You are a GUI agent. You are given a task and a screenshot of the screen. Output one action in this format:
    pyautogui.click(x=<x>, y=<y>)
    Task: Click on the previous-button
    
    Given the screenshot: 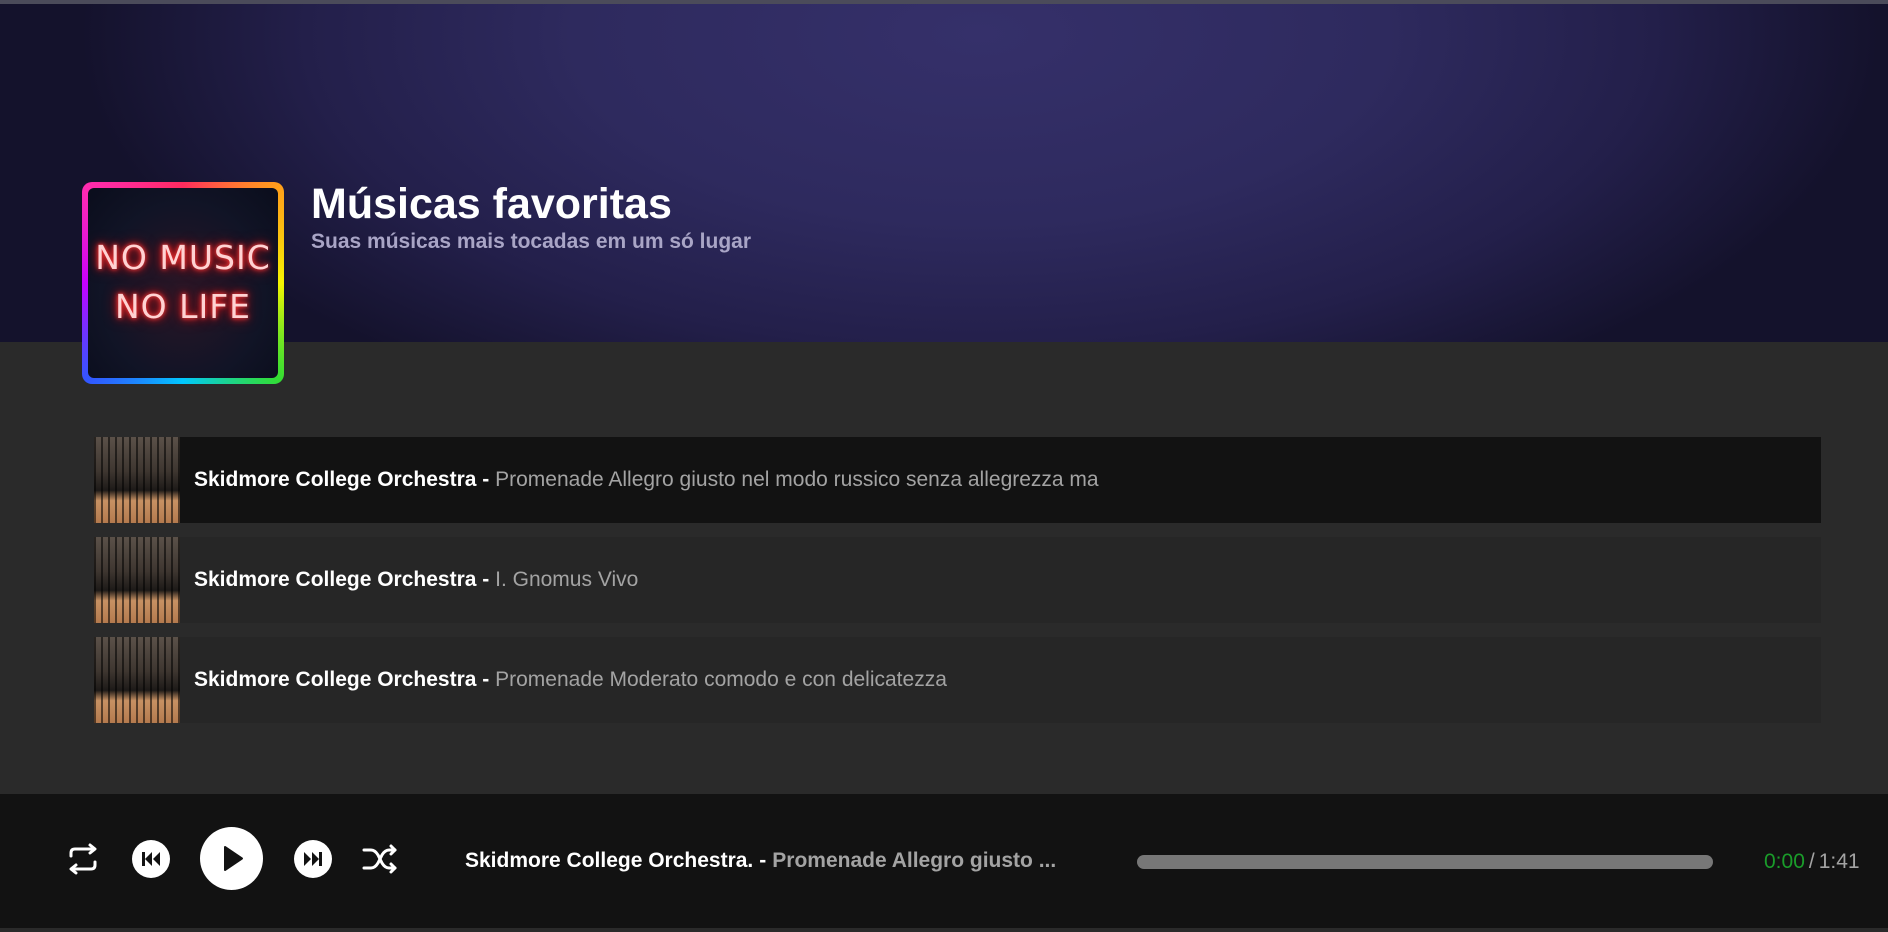 What is the action you would take?
    pyautogui.click(x=151, y=859)
    